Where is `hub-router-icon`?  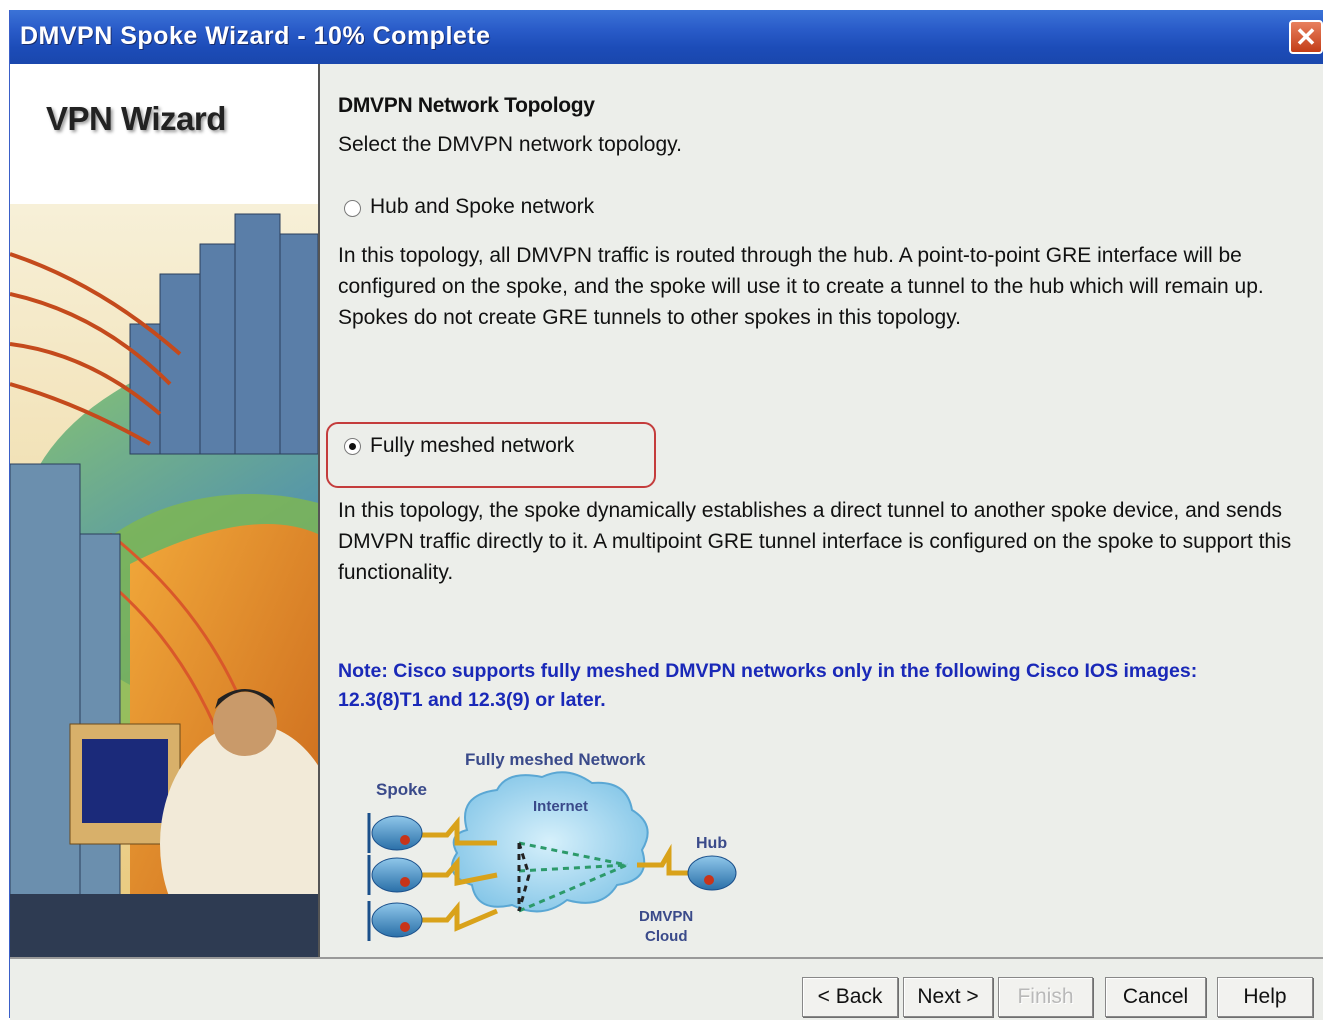
hub-router-icon is located at coordinates (712, 873).